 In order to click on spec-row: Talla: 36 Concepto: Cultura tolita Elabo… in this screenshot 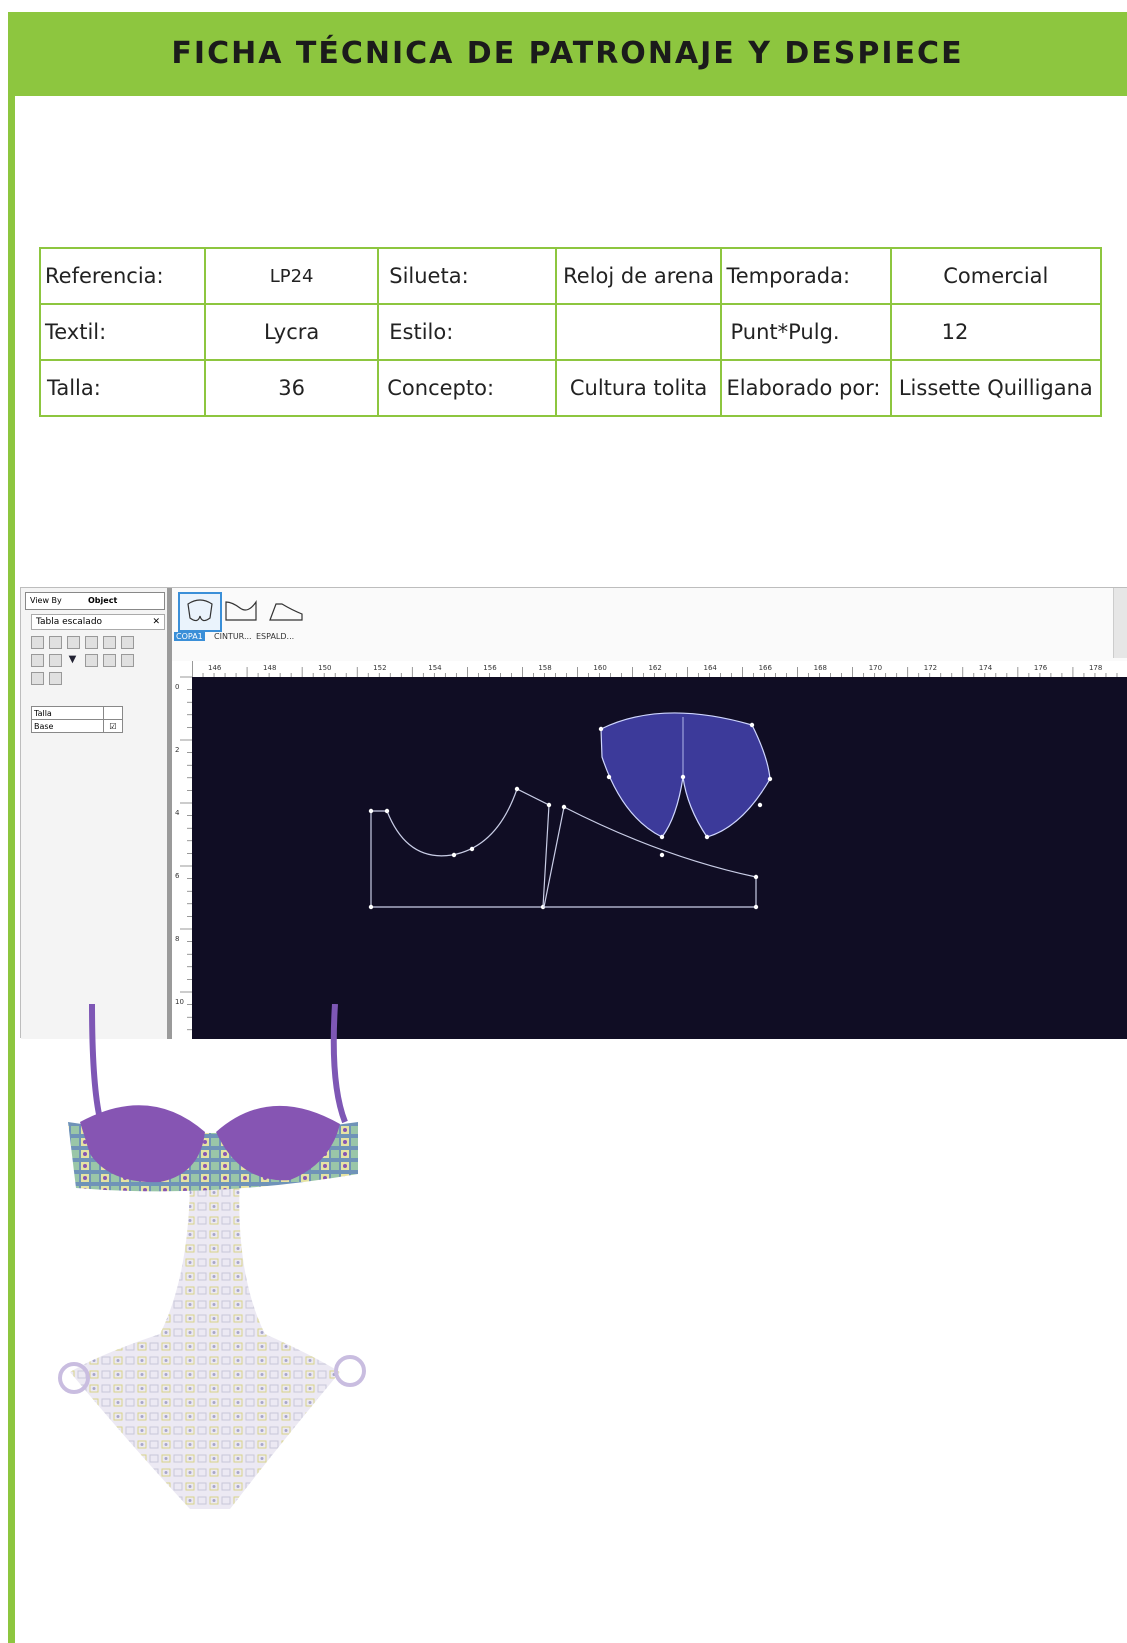, I will do `click(571, 388)`.